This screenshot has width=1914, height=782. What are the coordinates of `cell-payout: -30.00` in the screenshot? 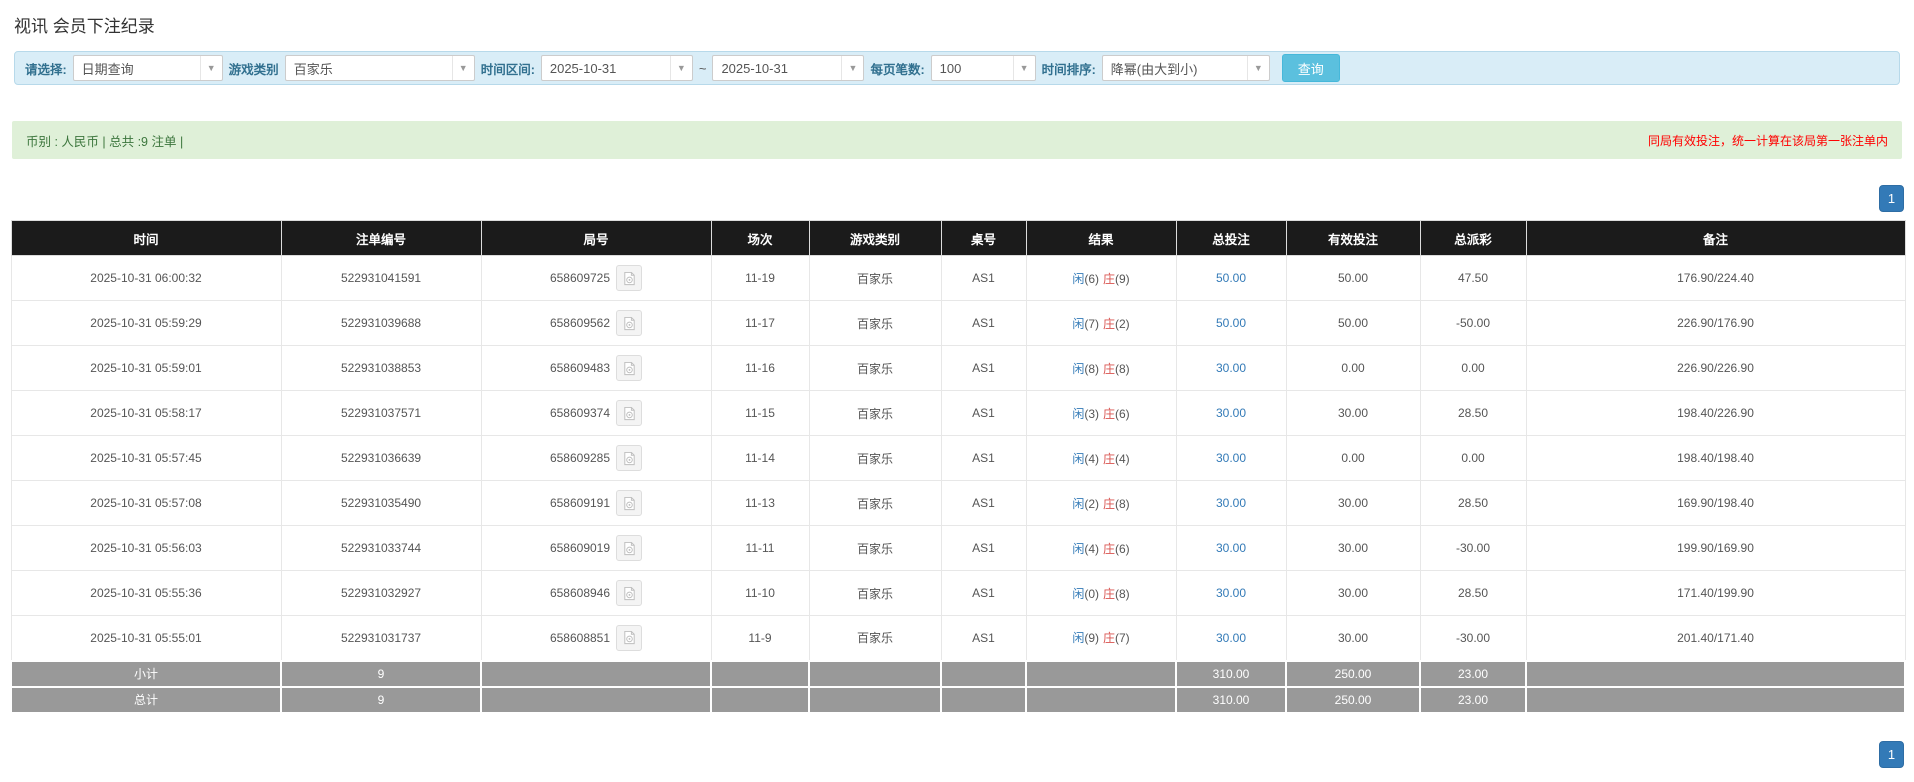 It's located at (1473, 548).